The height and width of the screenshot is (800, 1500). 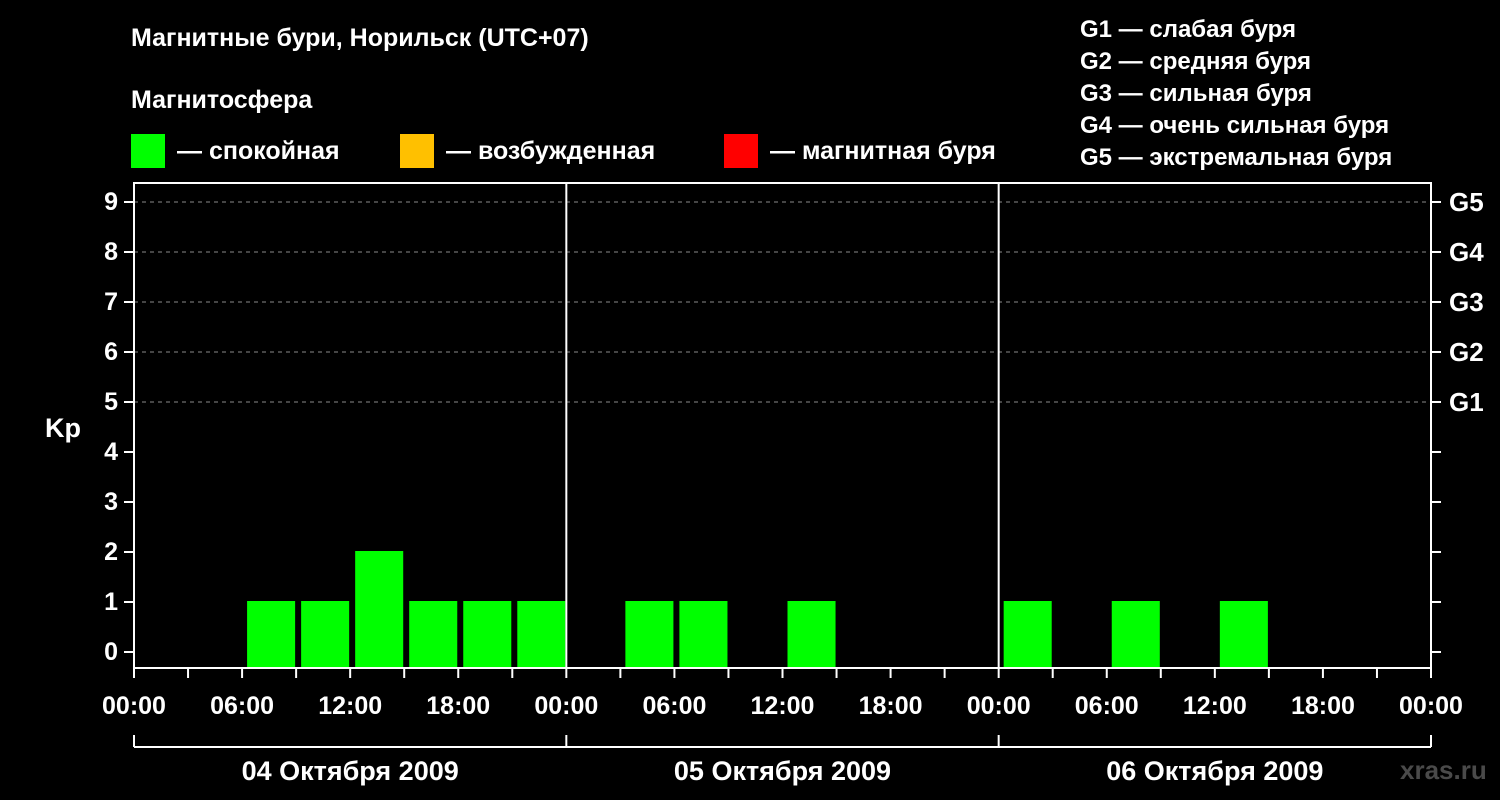 I want to click on y-tick-label: 0, so click(x=111, y=652).